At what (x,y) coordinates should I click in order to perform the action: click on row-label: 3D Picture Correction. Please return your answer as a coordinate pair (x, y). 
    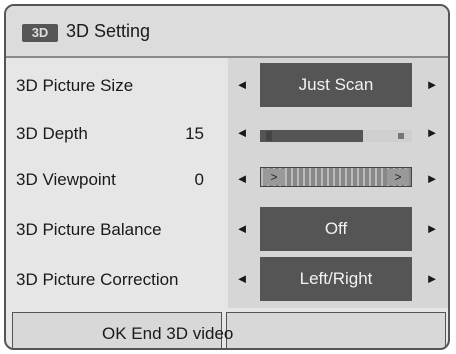
    Looking at the image, I should click on (97, 279).